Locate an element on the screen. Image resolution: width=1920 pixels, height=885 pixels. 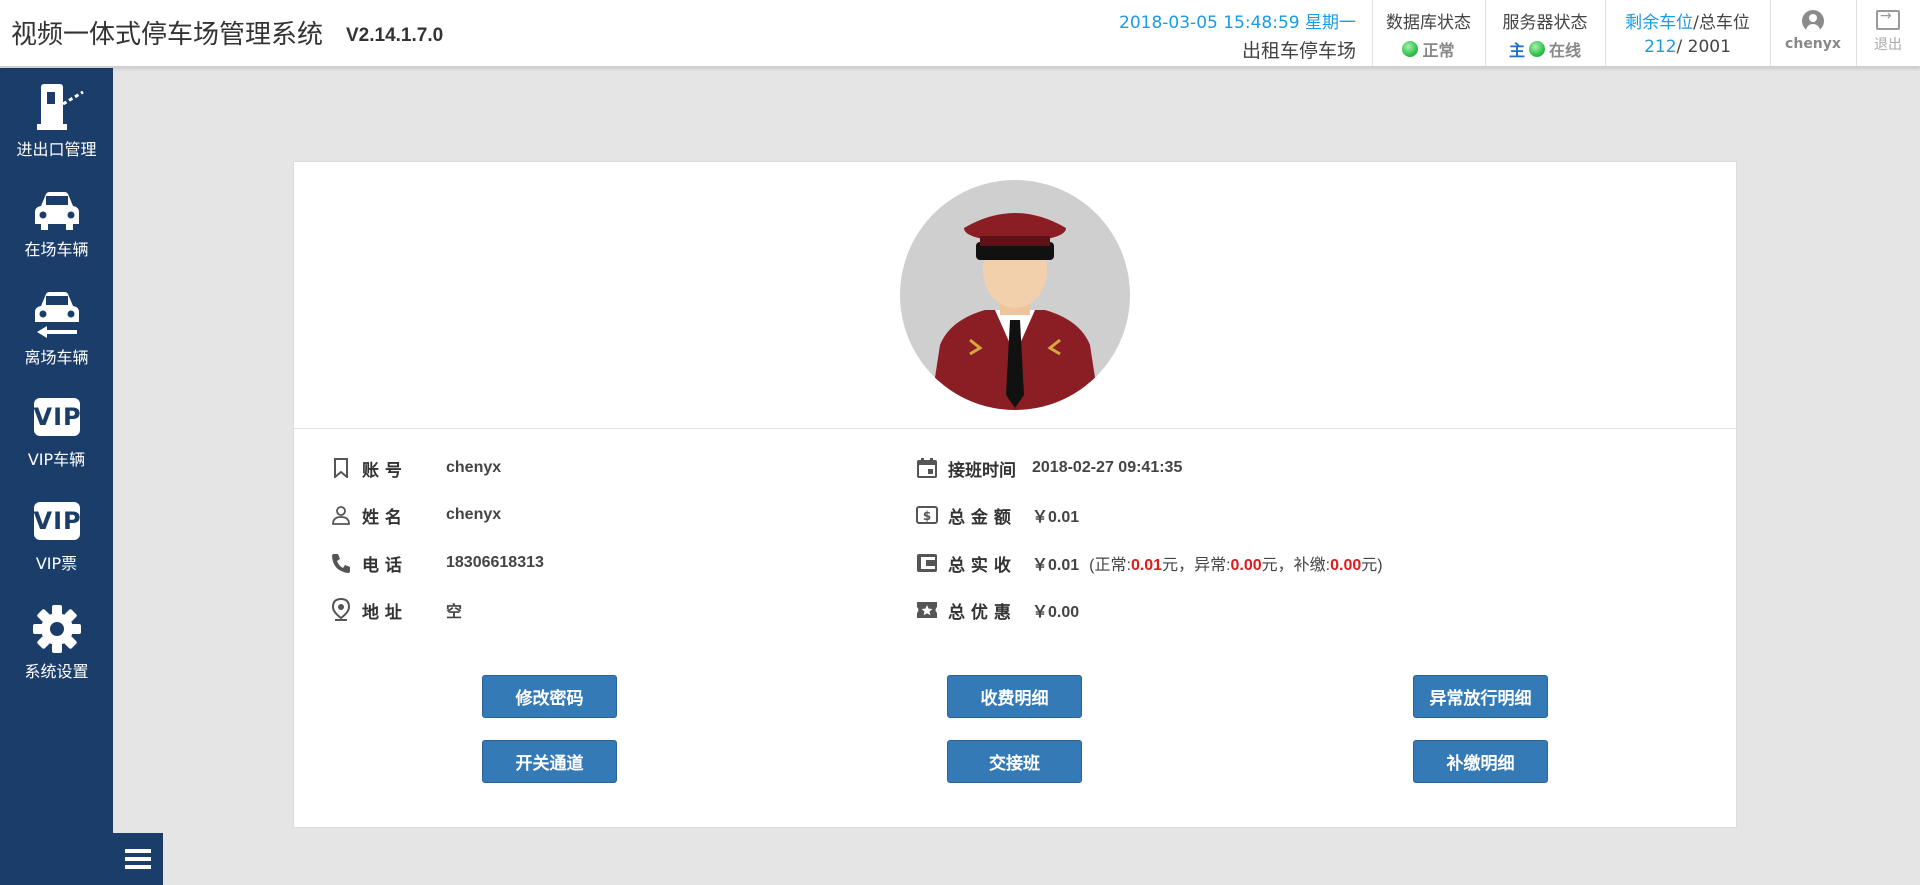
shift-time-label: 接班时间 is located at coordinates (982, 470).